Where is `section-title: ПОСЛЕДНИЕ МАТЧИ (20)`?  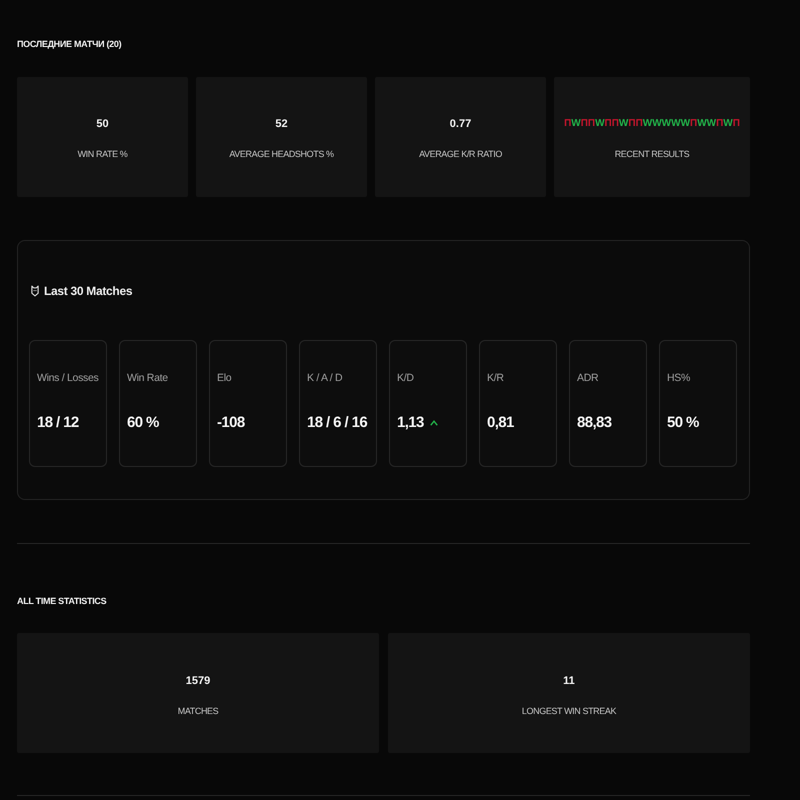 section-title: ПОСЛЕДНИЕ МАТЧИ (20) is located at coordinates (69, 44).